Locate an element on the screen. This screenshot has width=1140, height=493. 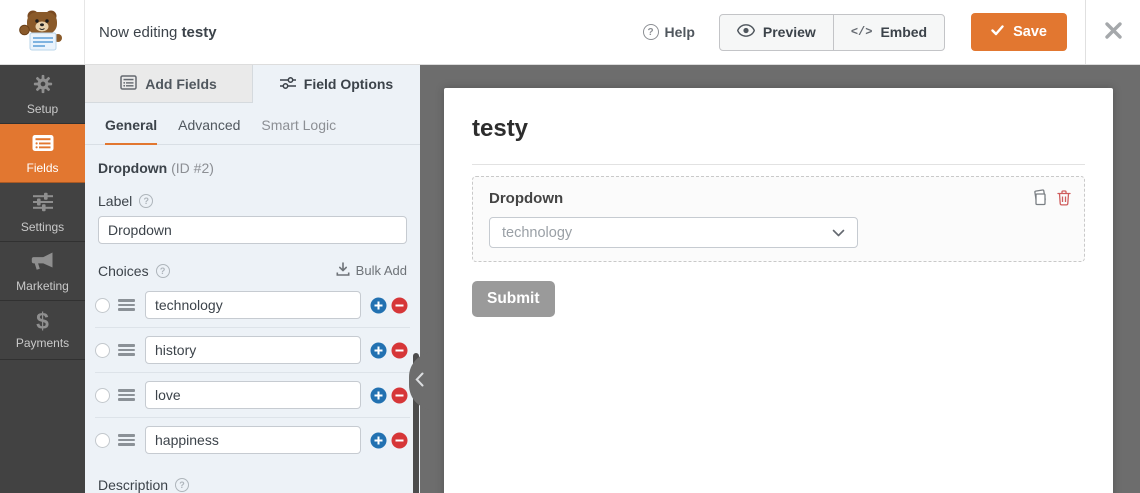
nav-item-marketing: Marketing is located at coordinates (42, 271).